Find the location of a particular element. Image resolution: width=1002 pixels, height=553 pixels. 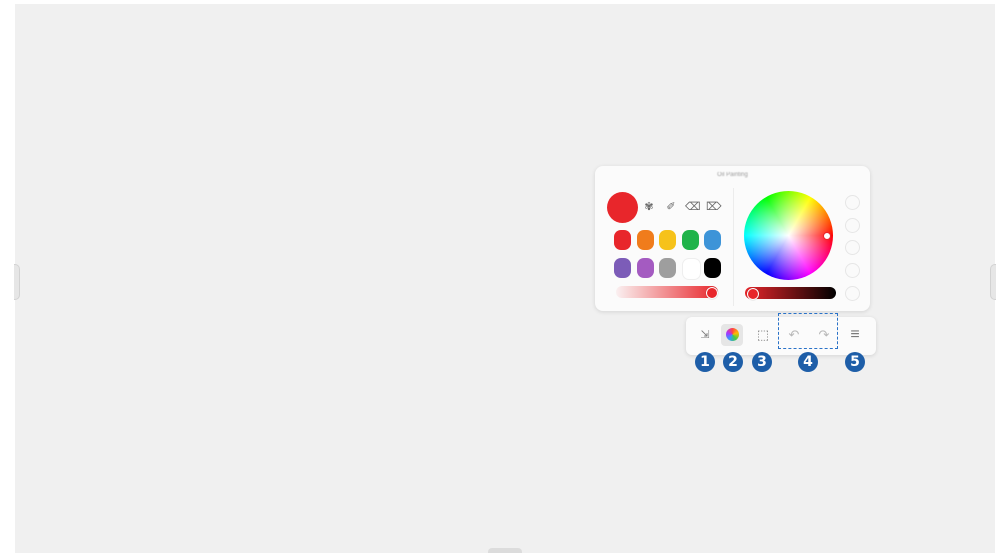

color-palette-button is located at coordinates (732, 335).